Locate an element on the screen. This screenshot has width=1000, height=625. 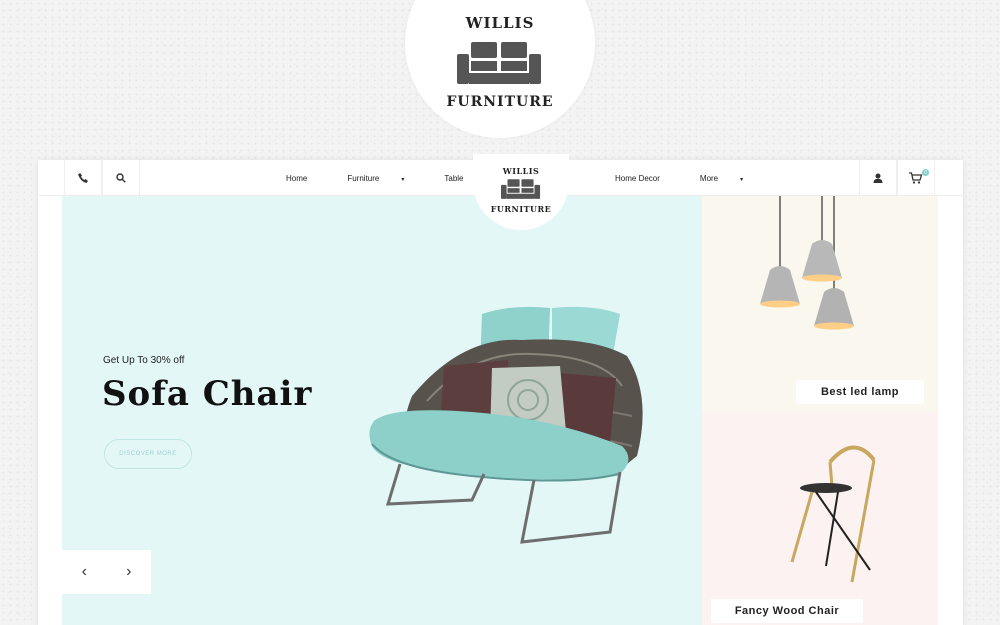
user-icon is located at coordinates (878, 178).